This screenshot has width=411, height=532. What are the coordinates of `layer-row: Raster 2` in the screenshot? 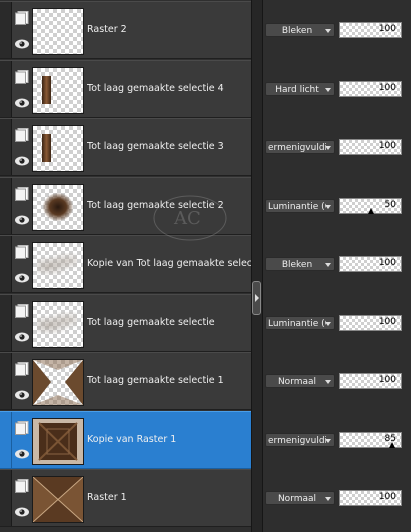 It's located at (125, 30).